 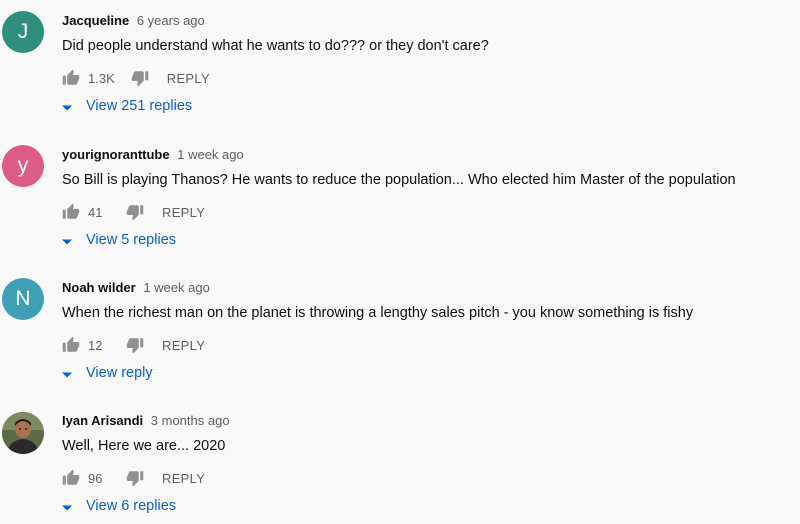 I want to click on view-replies-label: View 6 replies, so click(x=131, y=506).